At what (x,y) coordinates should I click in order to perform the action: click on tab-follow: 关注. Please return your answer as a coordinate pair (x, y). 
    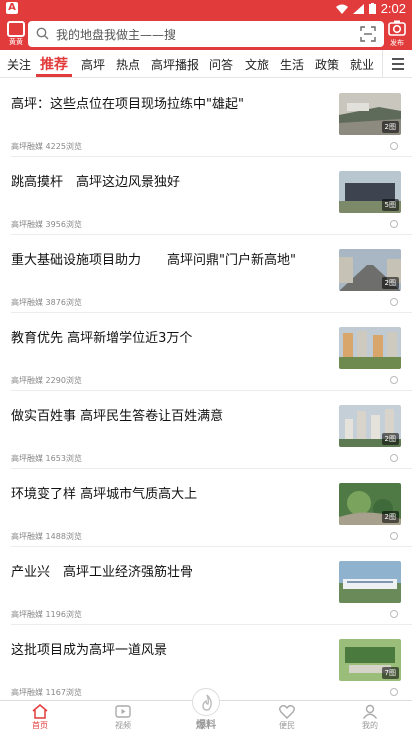
    Looking at the image, I should click on (19, 64).